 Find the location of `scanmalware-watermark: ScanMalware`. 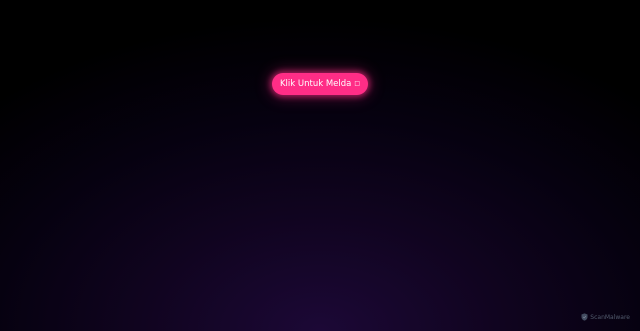

scanmalware-watermark: ScanMalware is located at coordinates (605, 317).